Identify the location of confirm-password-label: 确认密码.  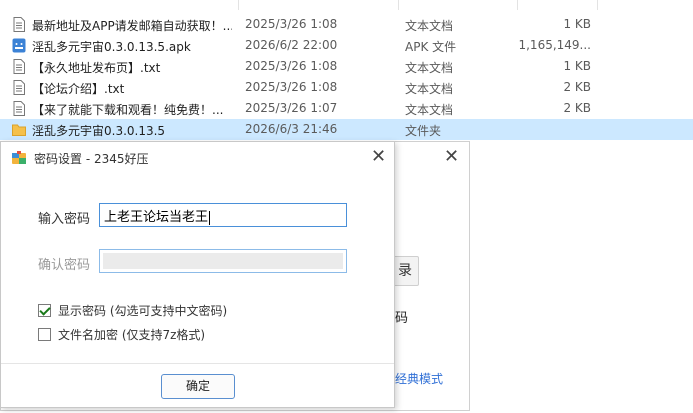
(64, 265).